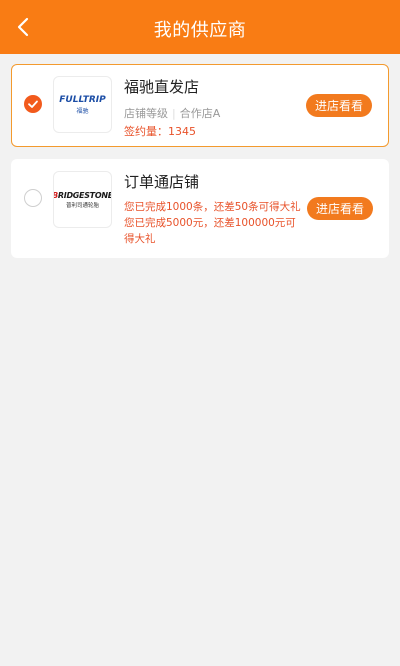 The height and width of the screenshot is (666, 400). I want to click on supplier-name: 订单通店铺, so click(162, 182).